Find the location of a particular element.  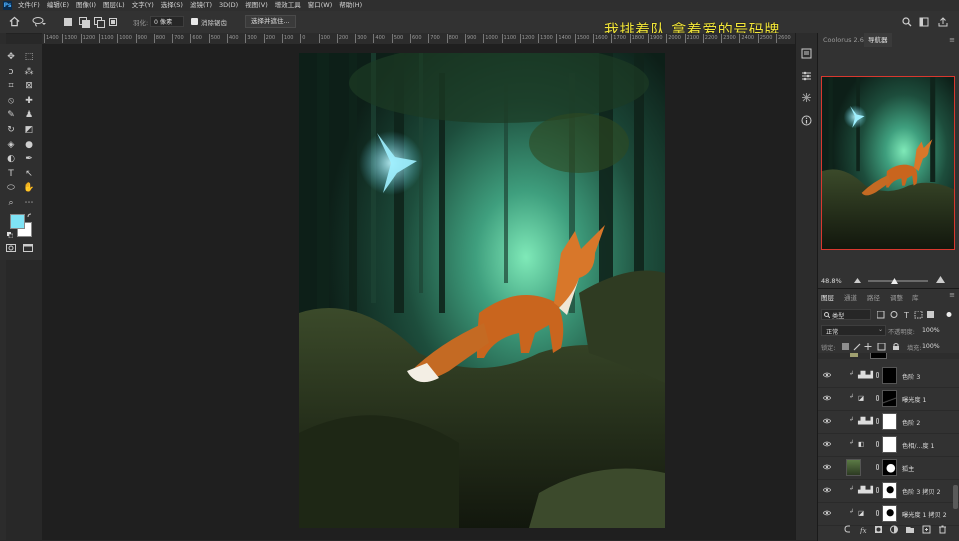

frame-icon: ⊠ is located at coordinates (29, 86).